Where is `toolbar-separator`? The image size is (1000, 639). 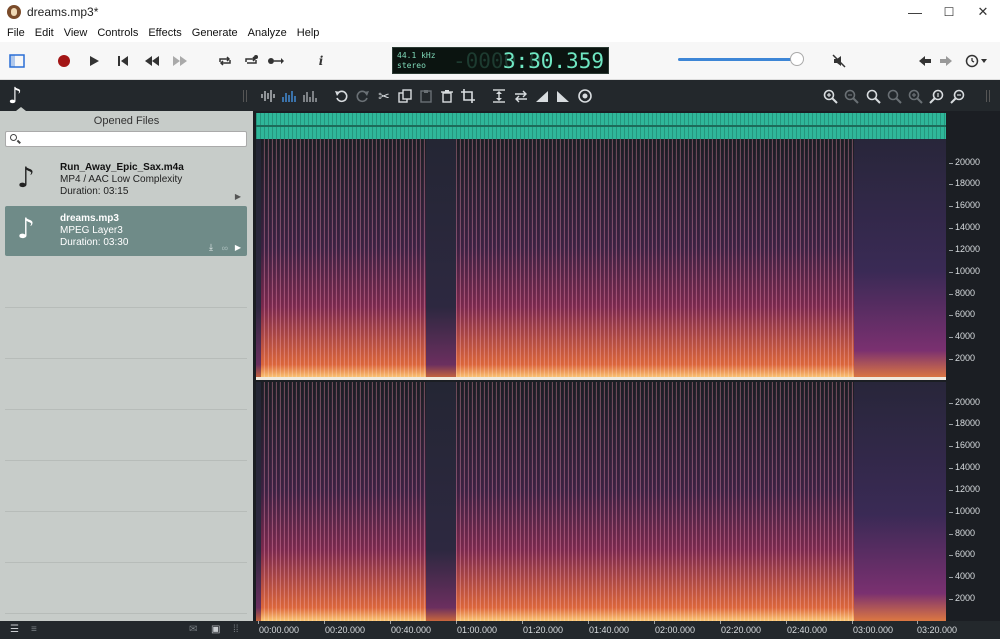 toolbar-separator is located at coordinates (988, 96).